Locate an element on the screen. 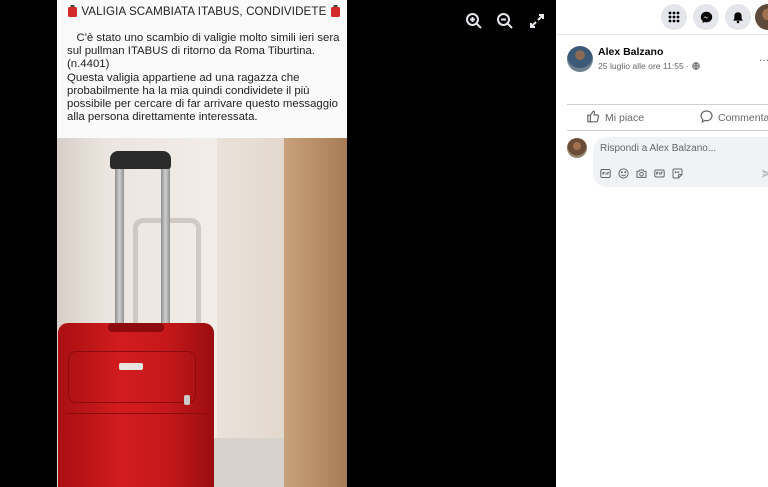 The image size is (768, 487). comment-label: Commenta is located at coordinates (743, 118).